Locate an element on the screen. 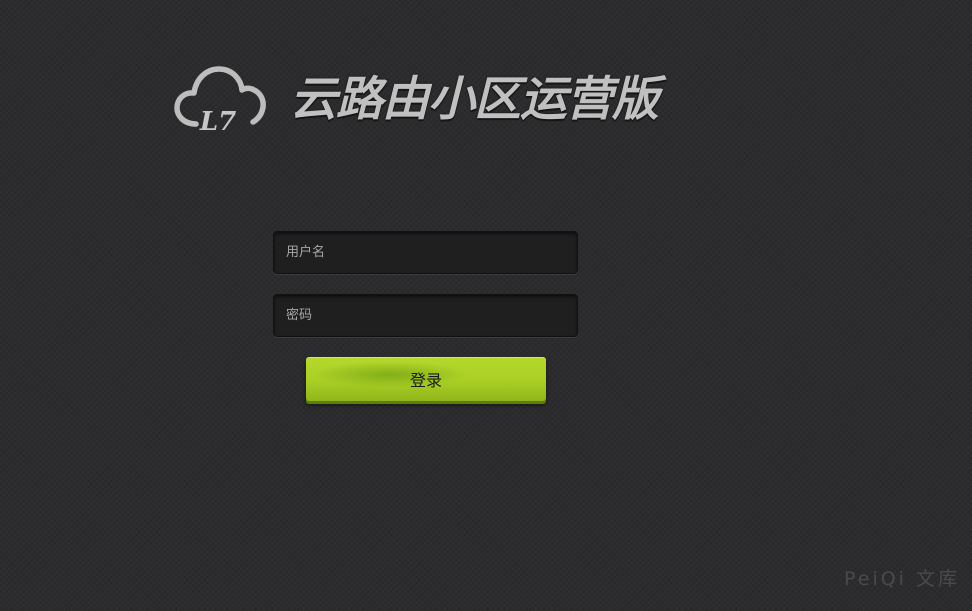  brand-header: L7 云路由小区运营版 is located at coordinates (416, 100).